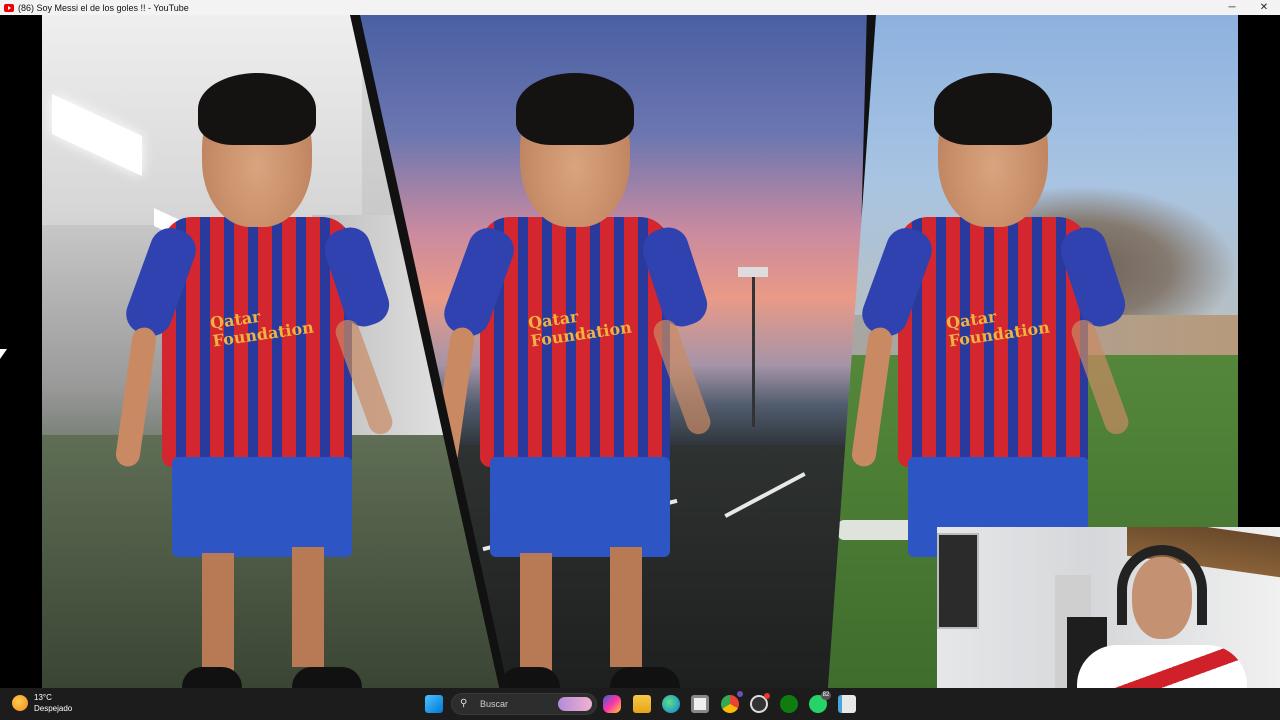  Describe the element at coordinates (789, 704) in the screenshot. I see `xbox-icon` at that location.